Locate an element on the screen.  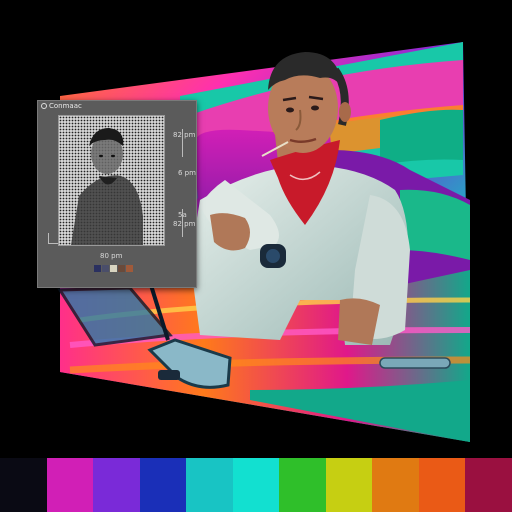
reference-panel-title: Conmaac is located at coordinates (61, 106).